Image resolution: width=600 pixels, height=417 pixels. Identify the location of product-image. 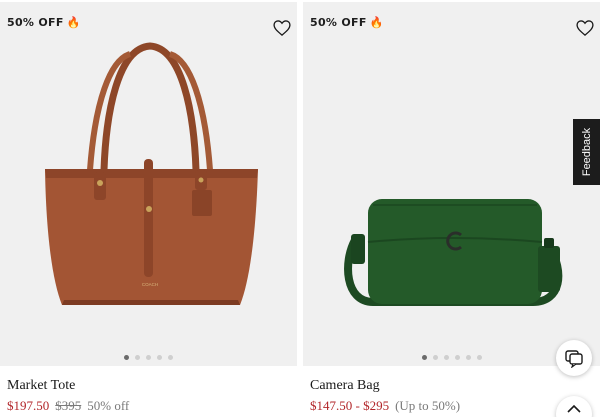
(453, 252).